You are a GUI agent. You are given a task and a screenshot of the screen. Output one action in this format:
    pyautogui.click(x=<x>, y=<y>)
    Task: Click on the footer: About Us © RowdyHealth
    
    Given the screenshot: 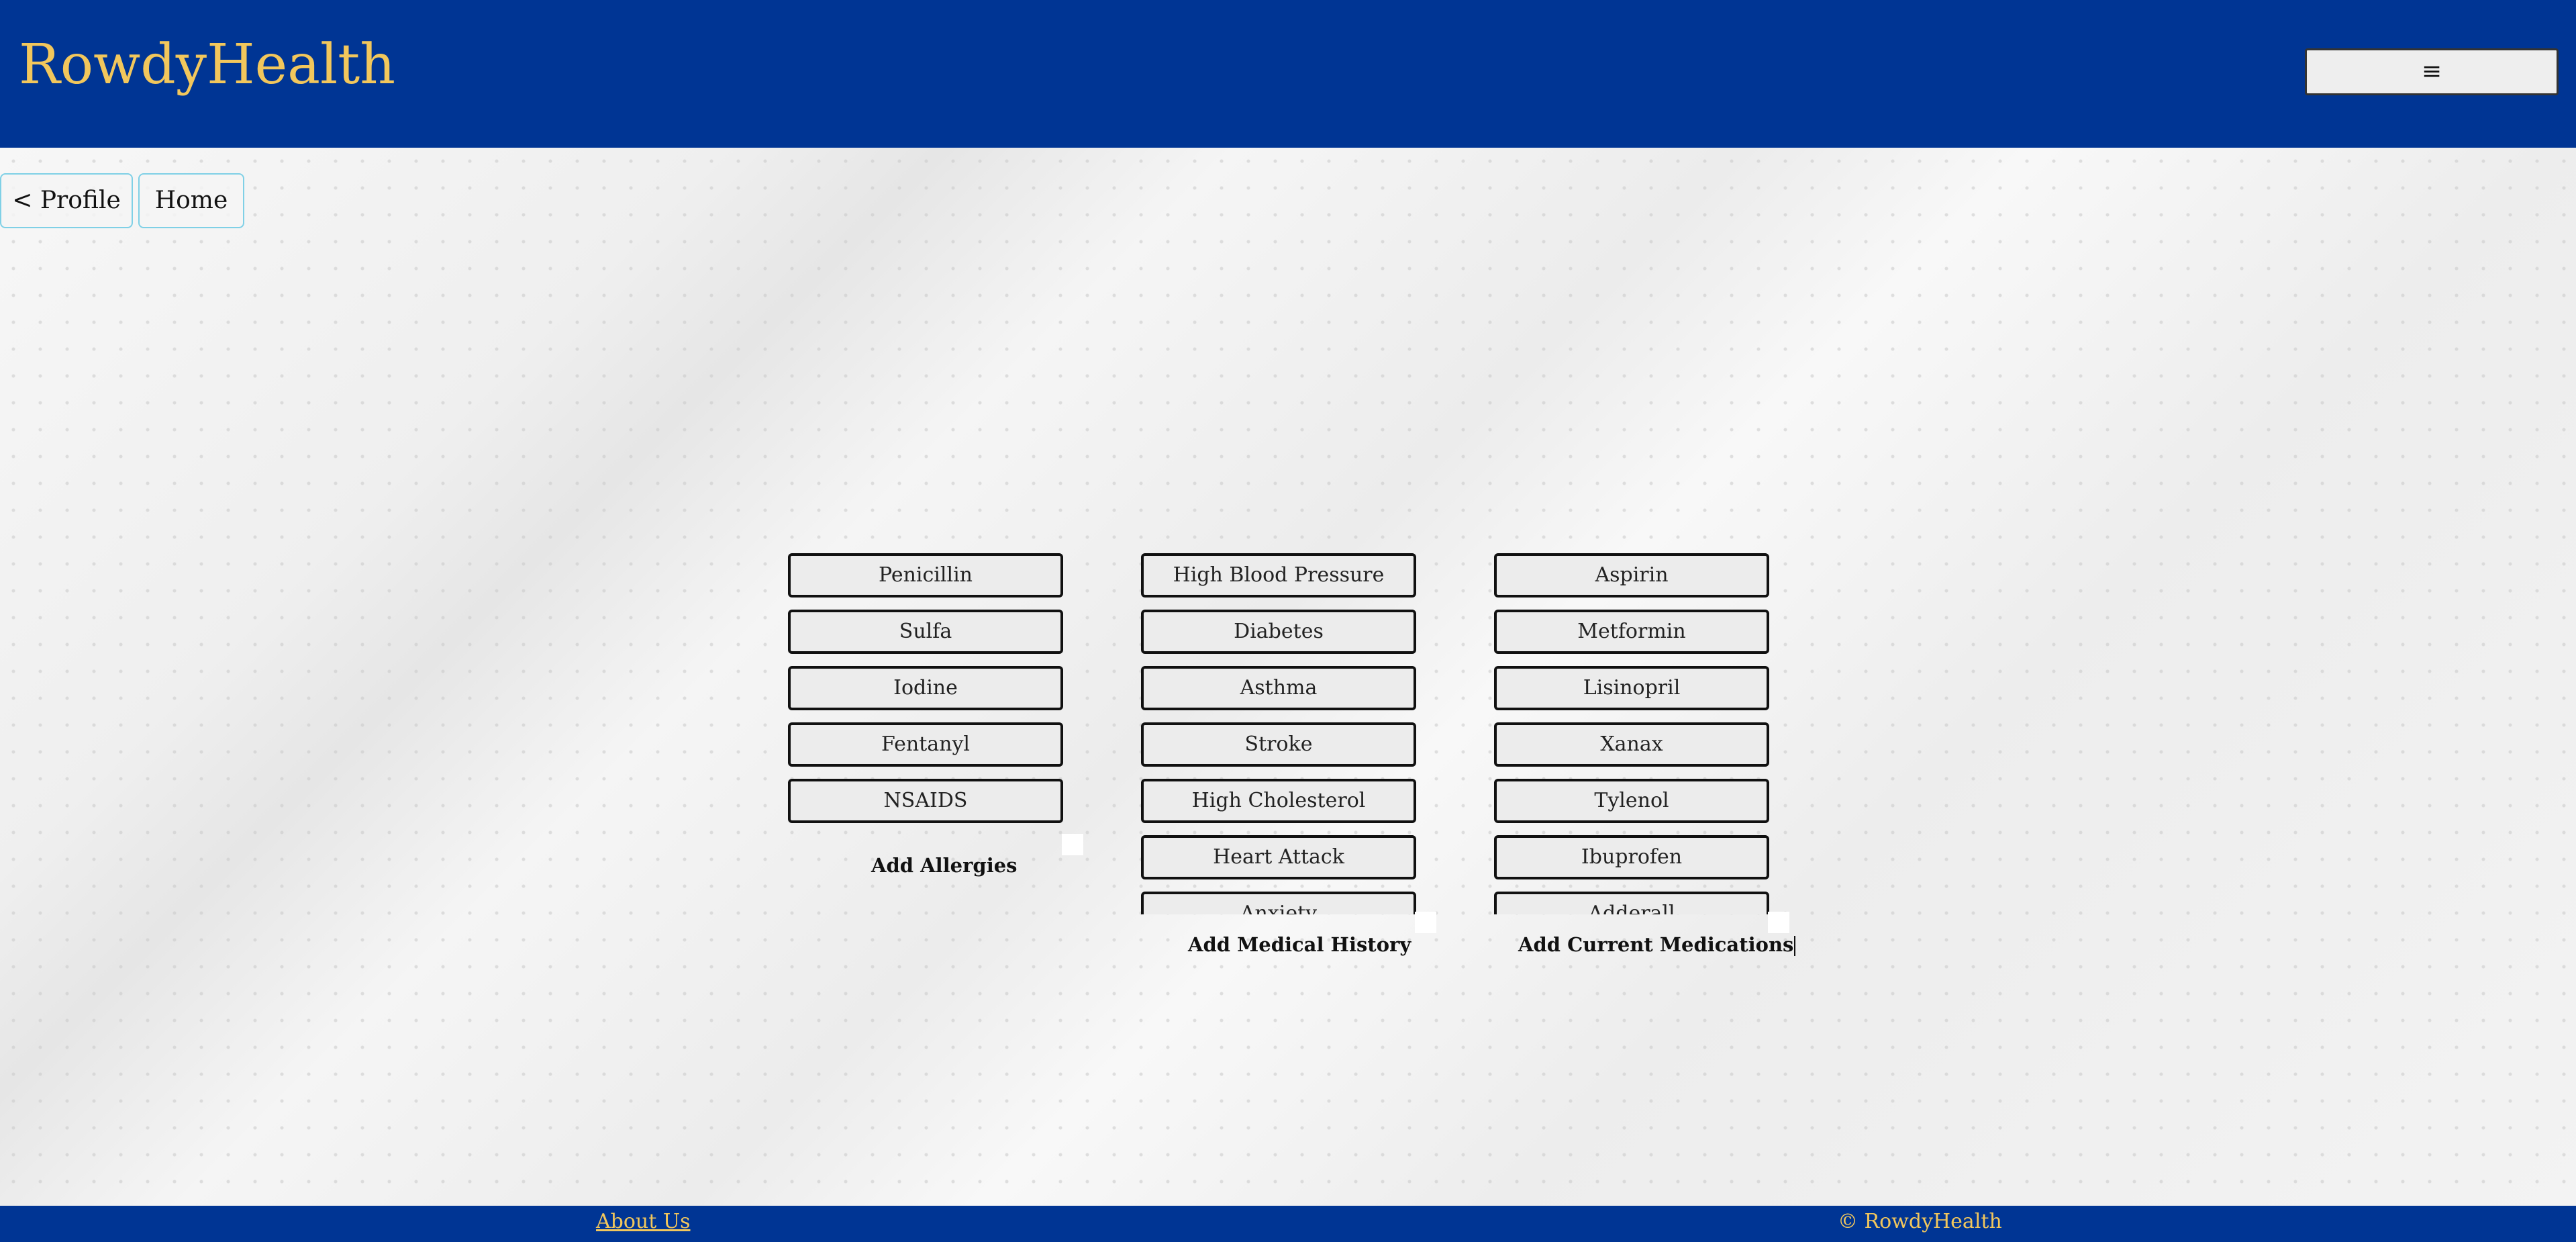 What is the action you would take?
    pyautogui.click(x=1288, y=1224)
    